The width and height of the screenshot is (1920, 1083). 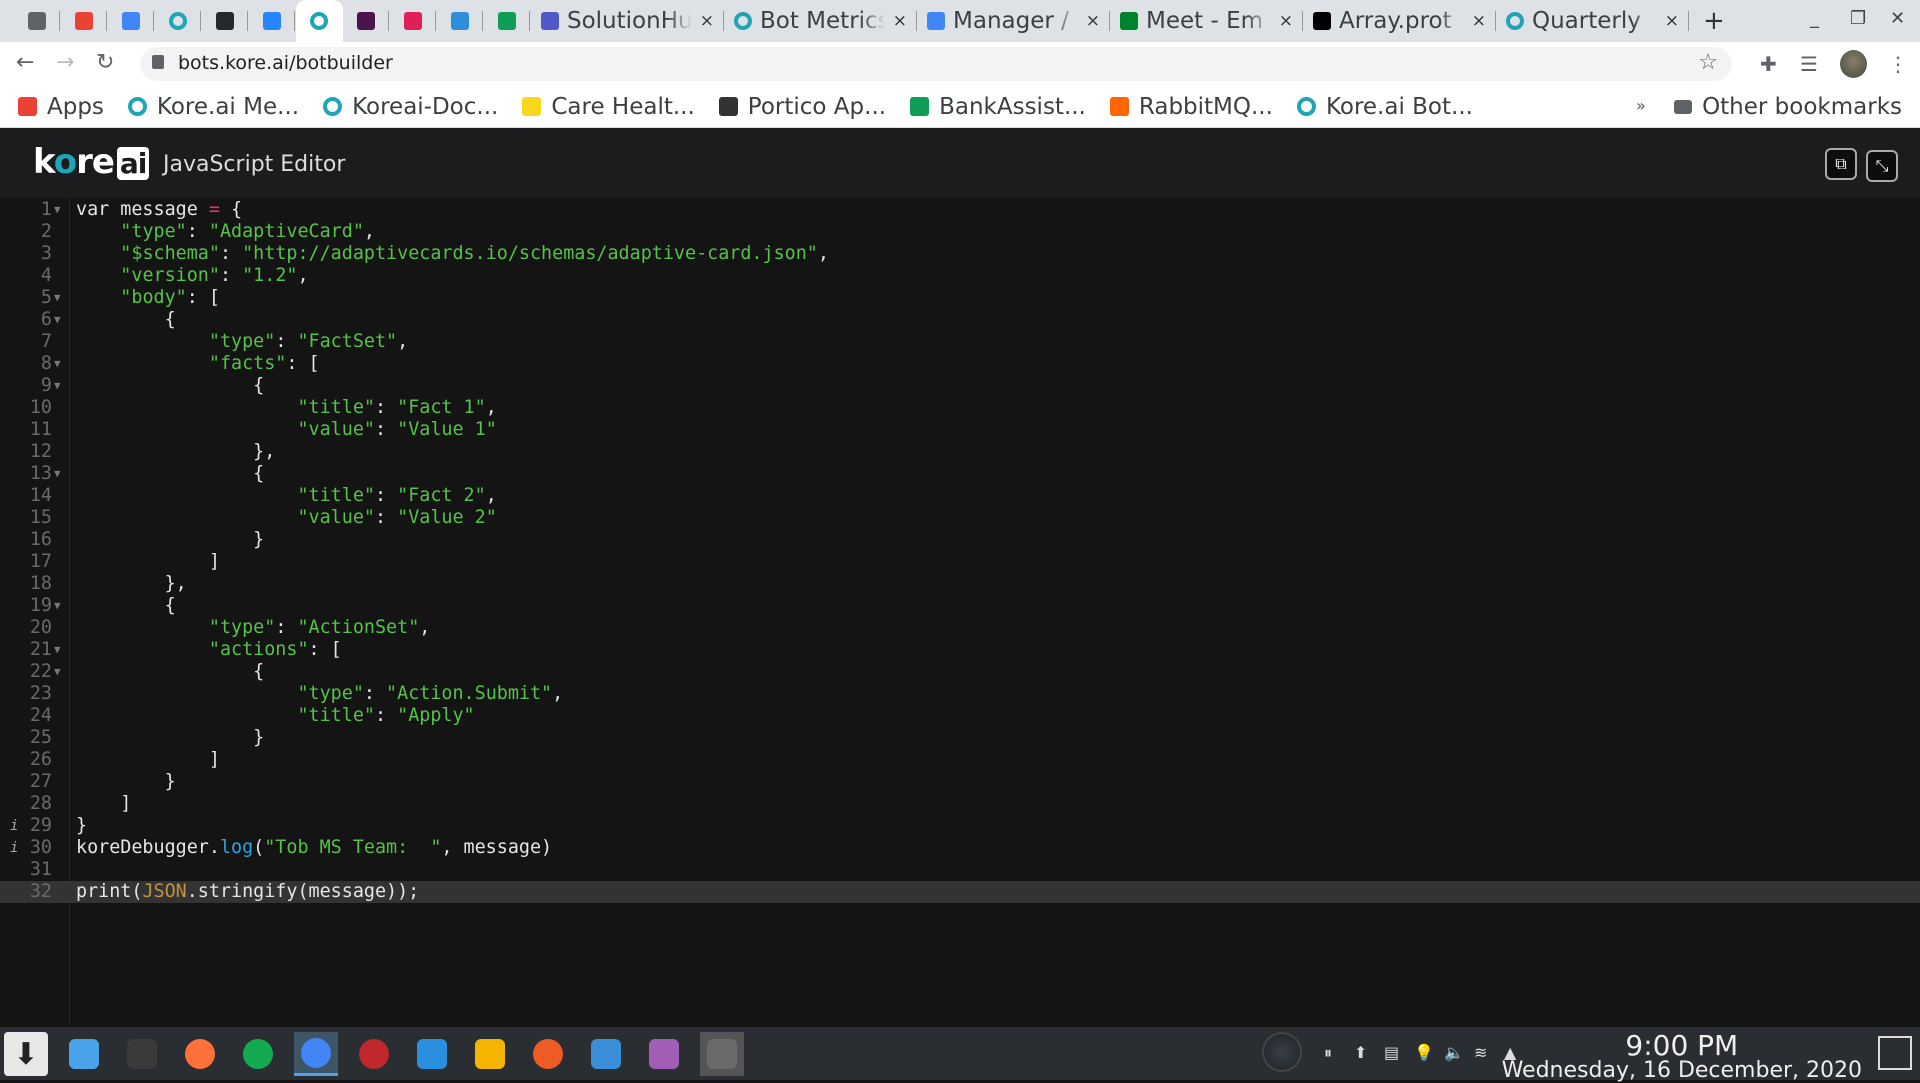 I want to click on code-line: 4 "version": "1.2",, so click(x=960, y=276).